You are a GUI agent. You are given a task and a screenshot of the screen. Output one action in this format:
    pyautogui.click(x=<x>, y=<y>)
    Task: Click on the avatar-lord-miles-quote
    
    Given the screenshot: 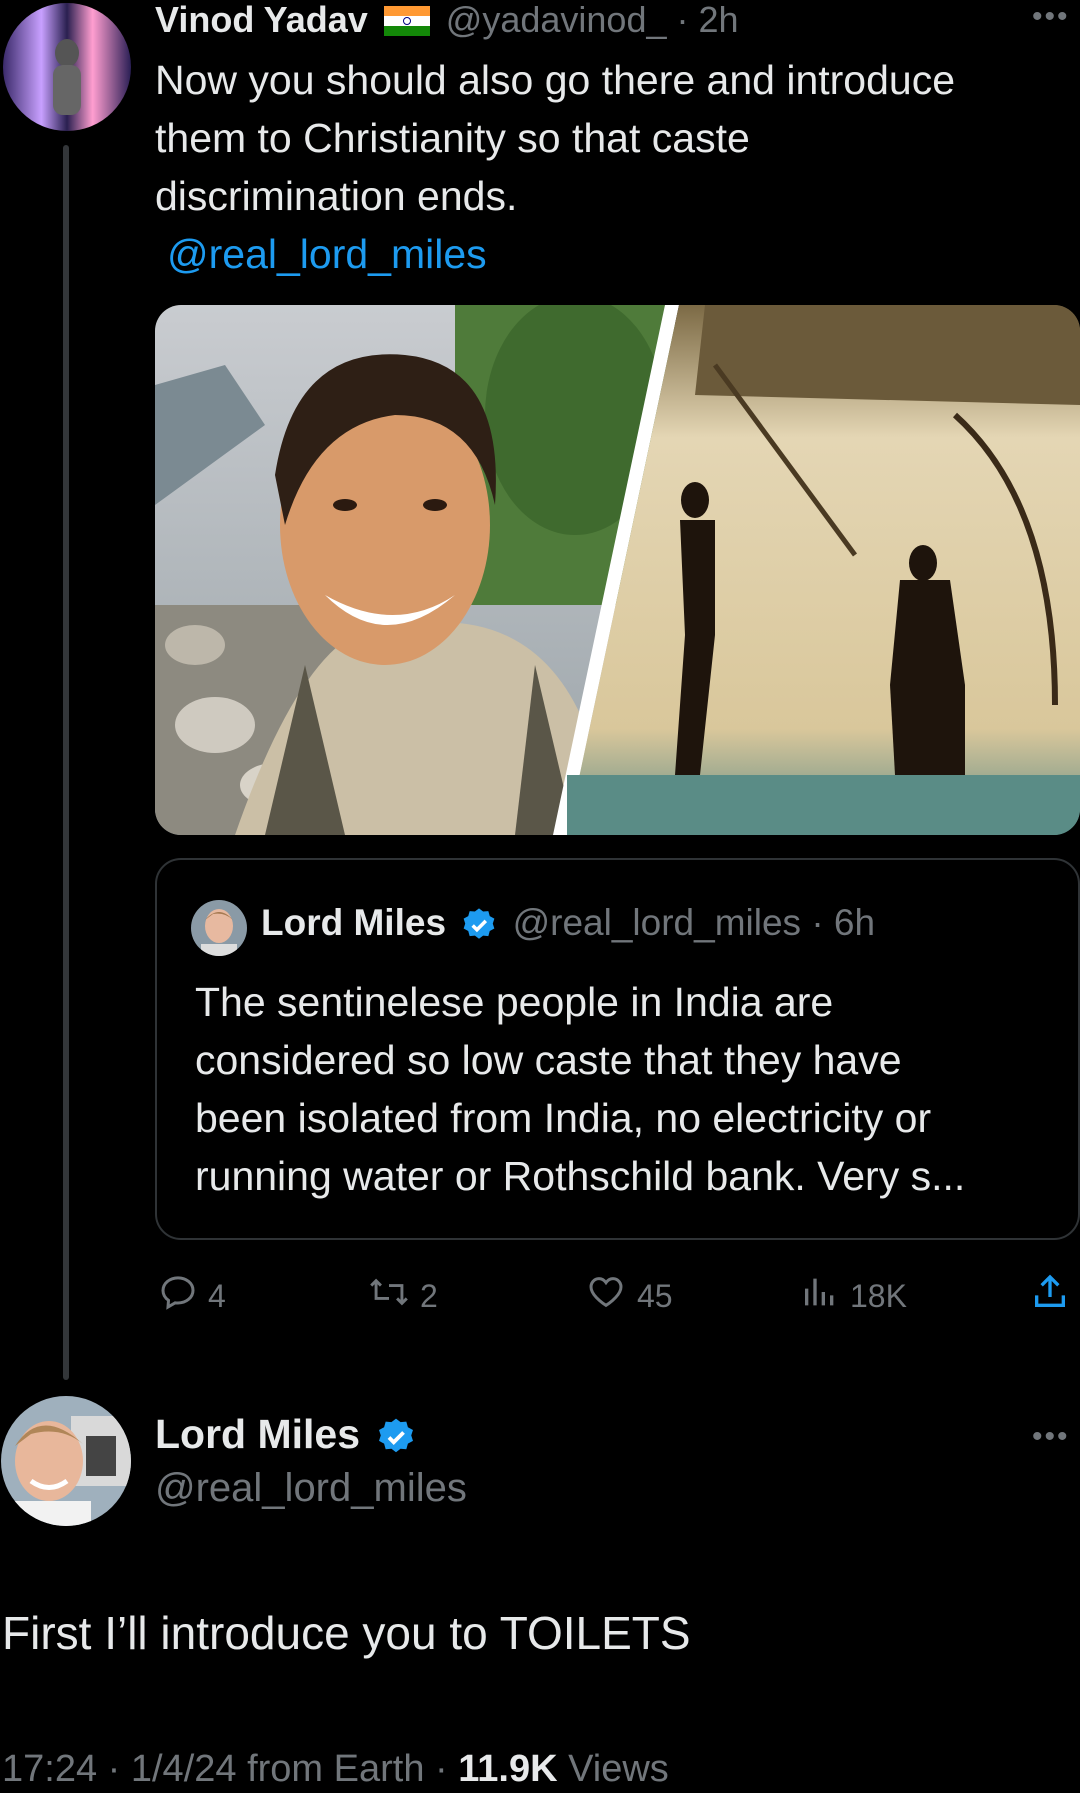 What is the action you would take?
    pyautogui.click(x=219, y=928)
    